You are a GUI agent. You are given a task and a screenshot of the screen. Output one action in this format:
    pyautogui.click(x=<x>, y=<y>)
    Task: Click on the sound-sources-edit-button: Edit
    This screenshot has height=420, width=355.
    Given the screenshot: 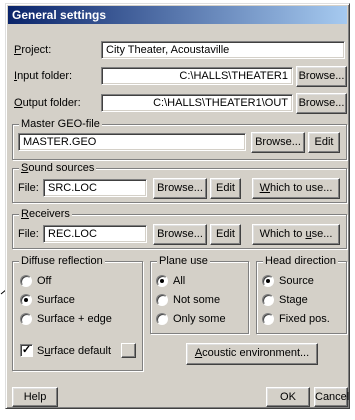 What is the action you would take?
    pyautogui.click(x=225, y=188)
    